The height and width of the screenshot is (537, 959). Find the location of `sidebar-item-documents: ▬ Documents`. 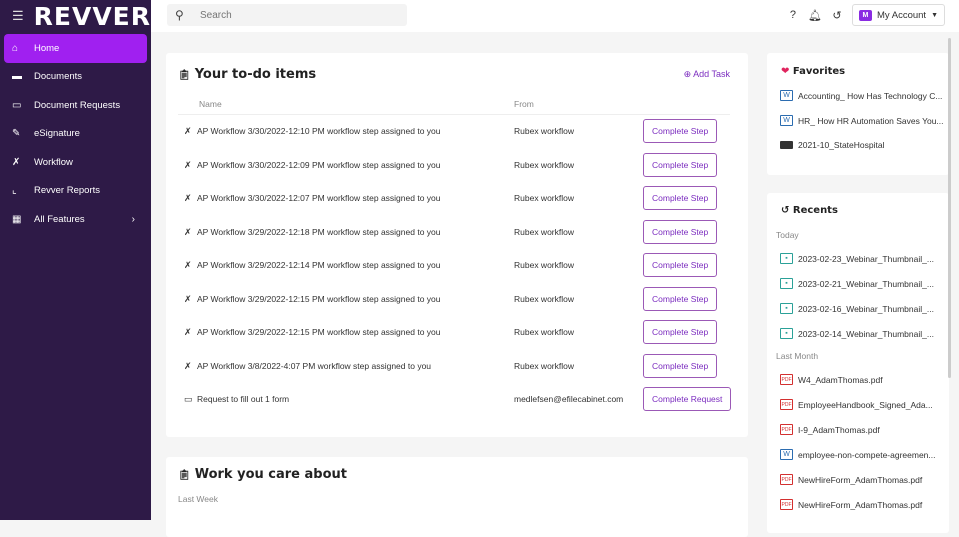

sidebar-item-documents: ▬ Documents is located at coordinates (75, 77).